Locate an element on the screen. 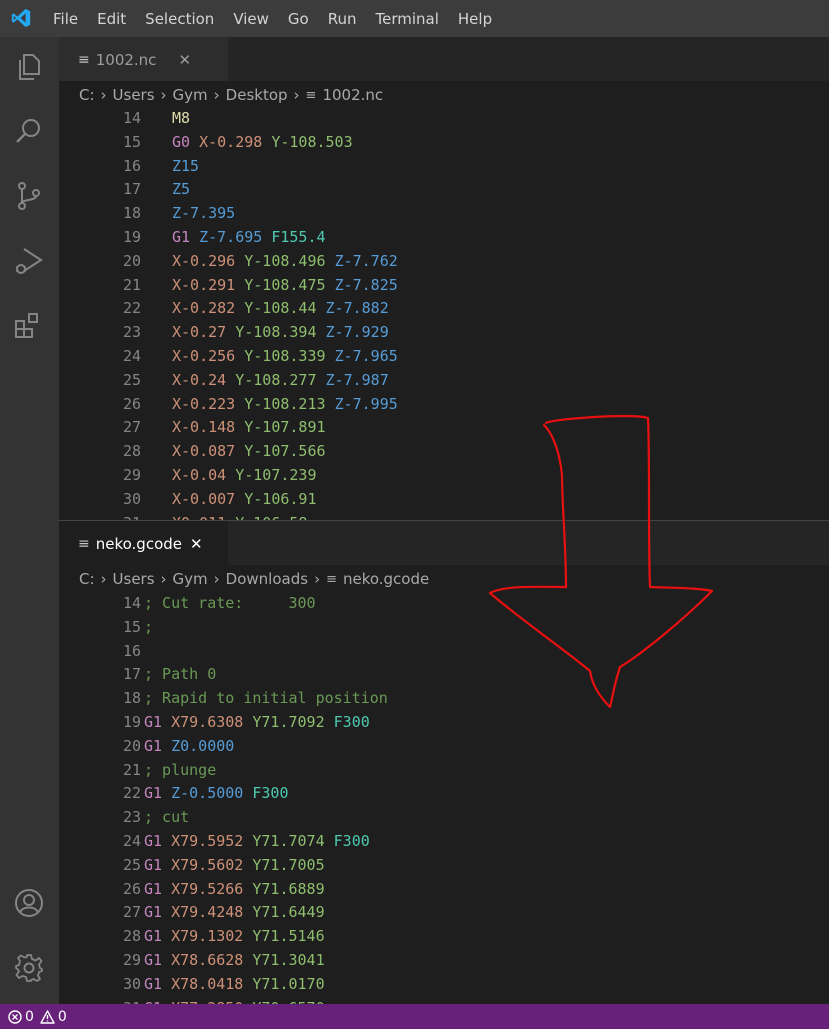 The height and width of the screenshot is (1029, 829). tab-neko-gcode: ≡ neko.gcode ✕ is located at coordinates (143, 544).